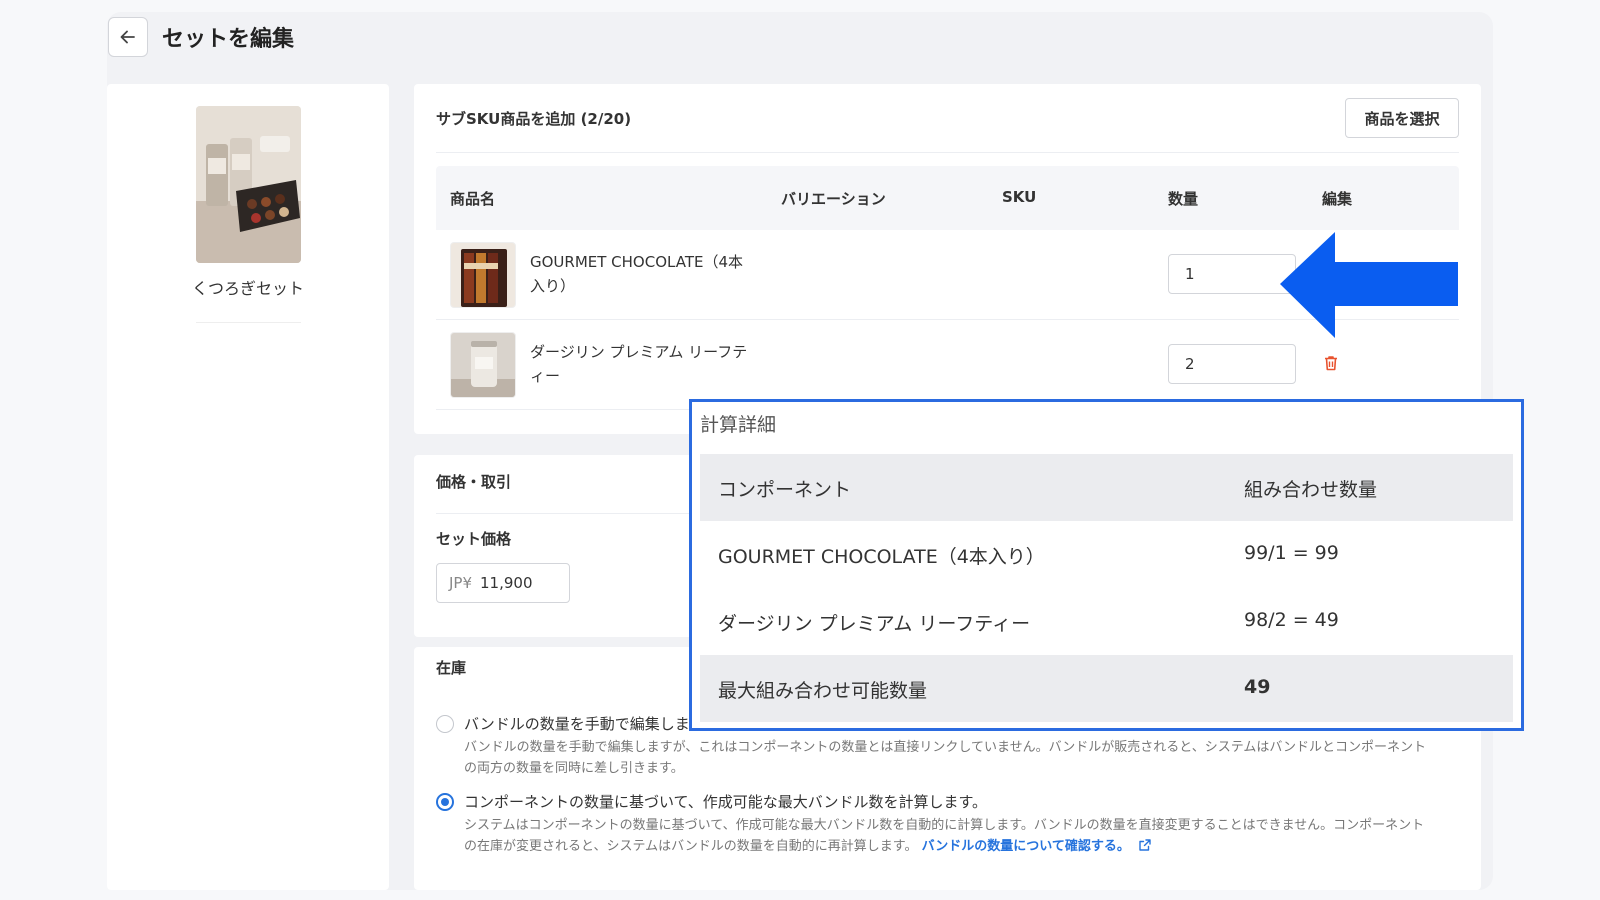 This screenshot has height=900, width=1600. I want to click on product-name: くつろぎセット, so click(247, 288).